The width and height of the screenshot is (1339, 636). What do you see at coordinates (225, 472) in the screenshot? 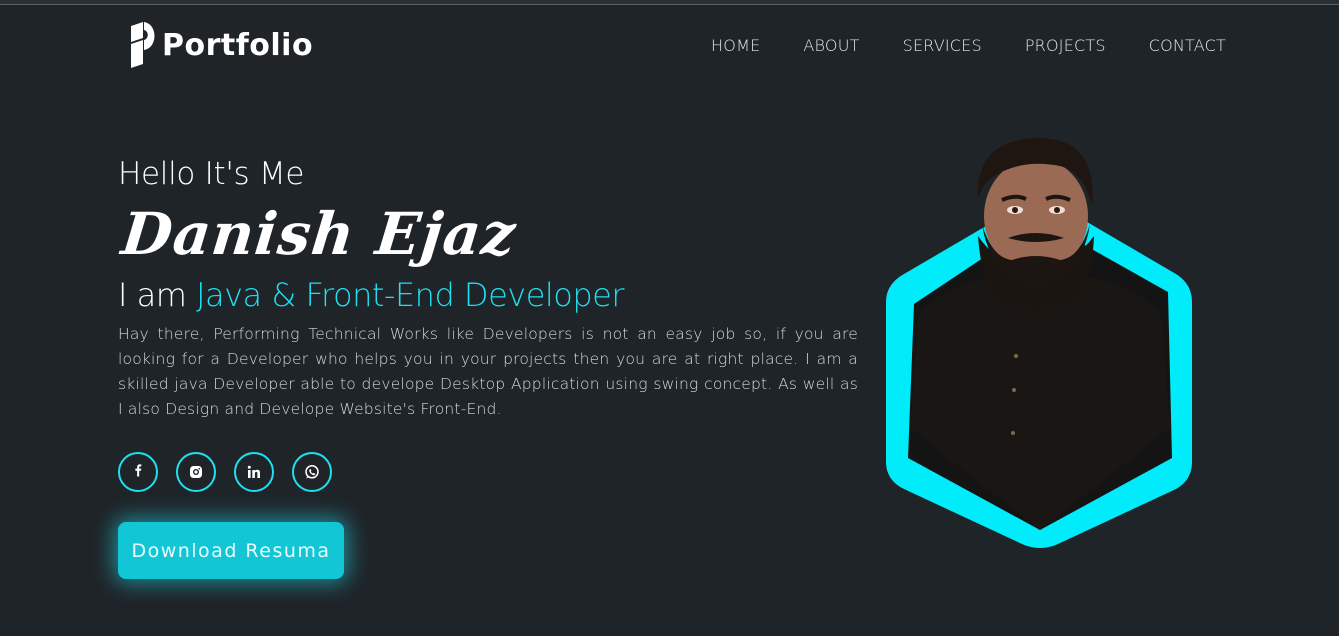
I see `social-links` at bounding box center [225, 472].